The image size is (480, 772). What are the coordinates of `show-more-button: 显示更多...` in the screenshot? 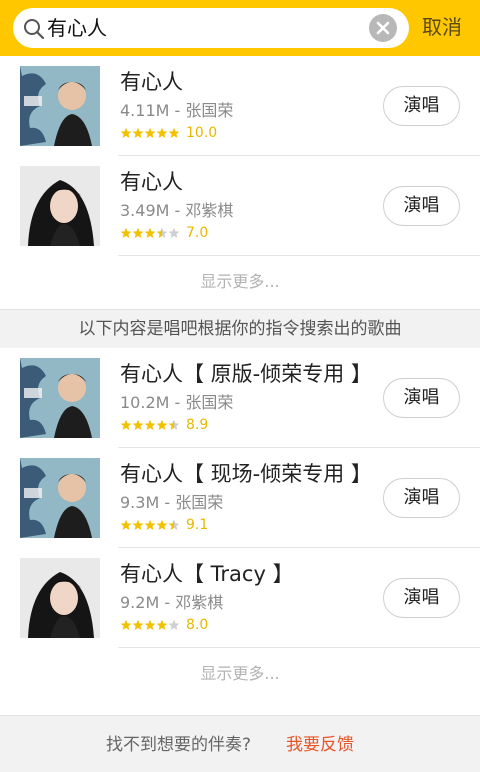 It's located at (240, 282).